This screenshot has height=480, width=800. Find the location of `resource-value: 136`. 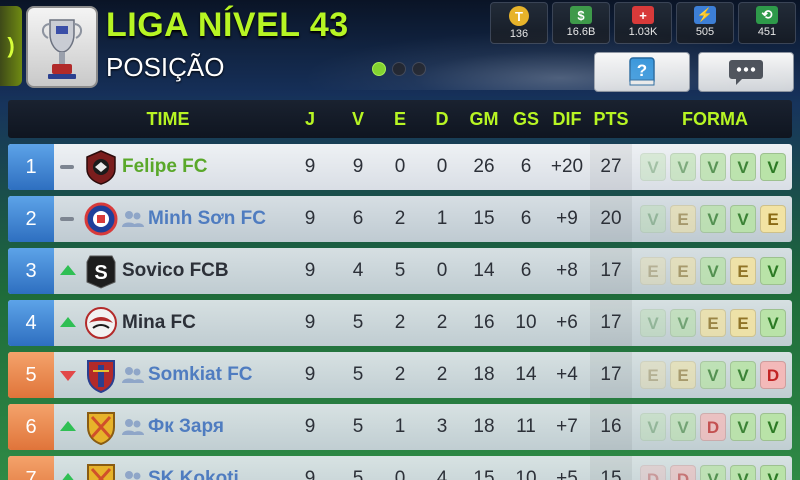

resource-value: 136 is located at coordinates (519, 34).